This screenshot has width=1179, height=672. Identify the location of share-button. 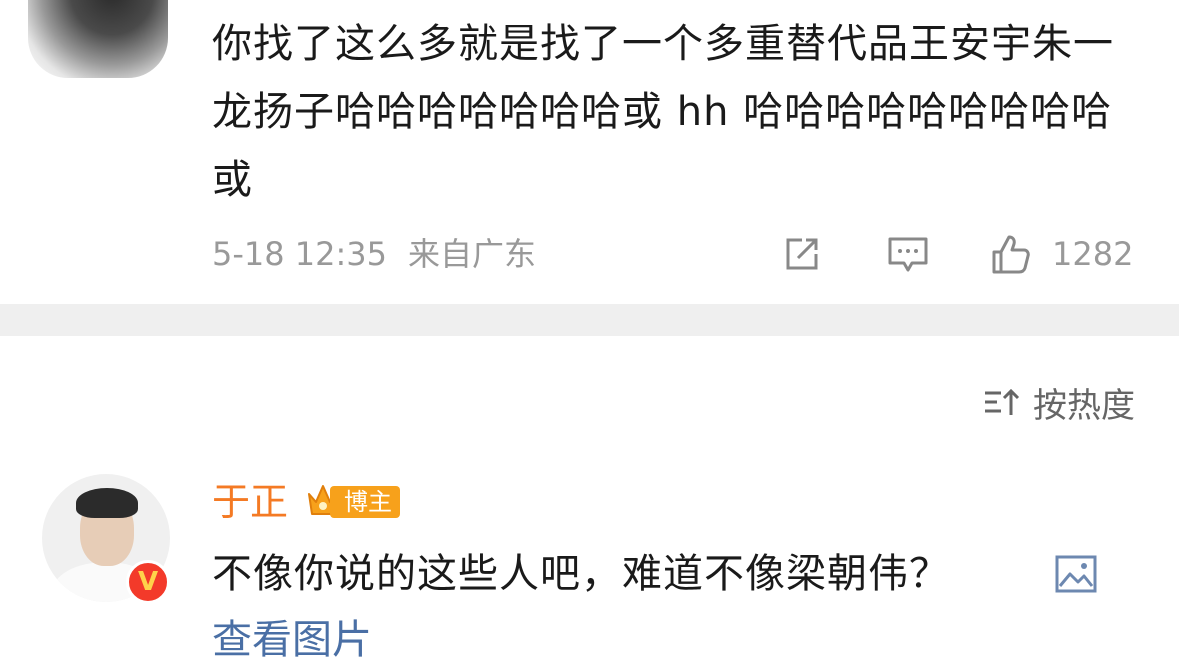
(802, 254).